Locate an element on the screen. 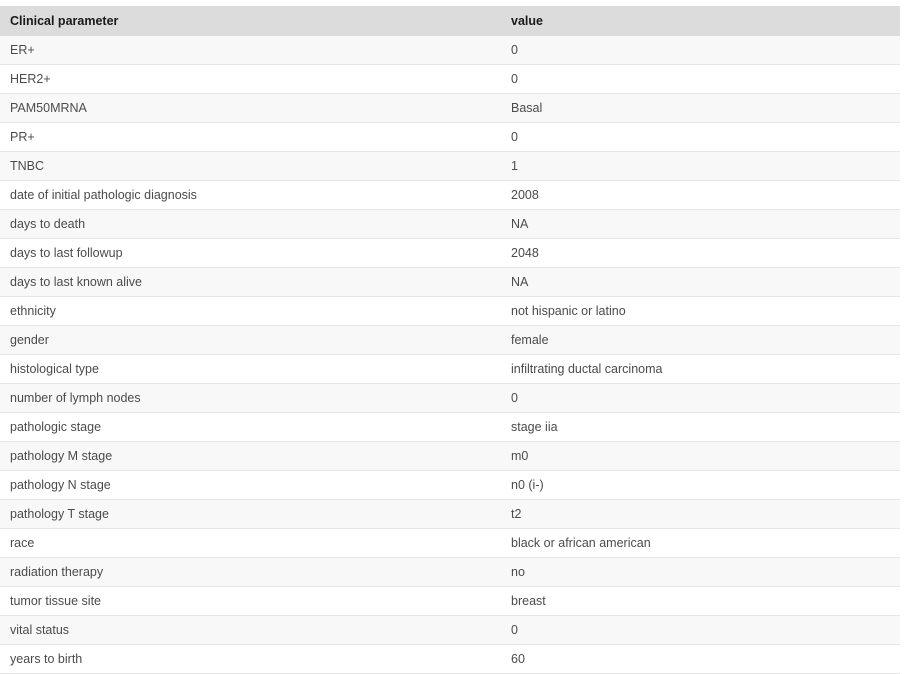 The width and height of the screenshot is (908, 674). table-row: days to last followup 2048 is located at coordinates (450, 253).